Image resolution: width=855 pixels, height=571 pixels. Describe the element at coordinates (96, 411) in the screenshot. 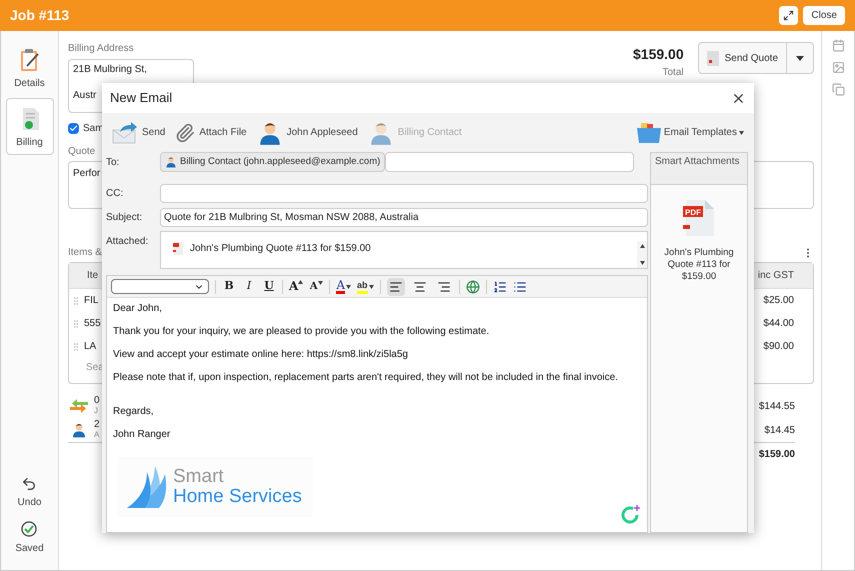

I see `summary-subtext: J` at that location.